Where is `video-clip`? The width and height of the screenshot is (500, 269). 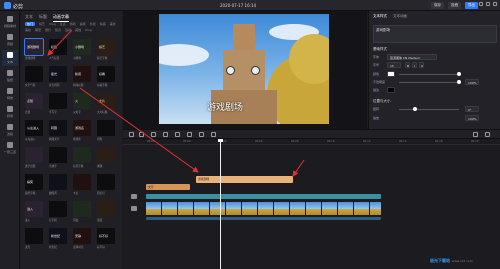 video-clip is located at coordinates (263, 208).